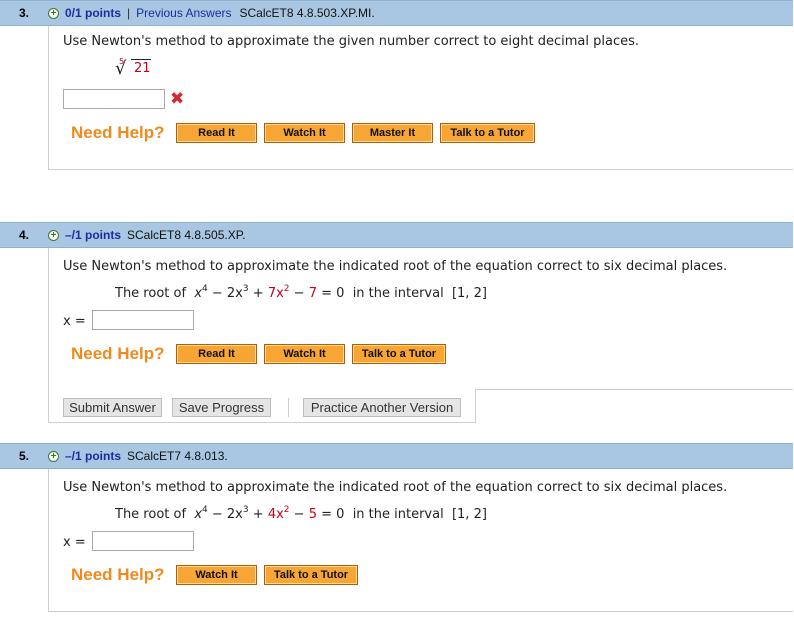 Image resolution: width=794 pixels, height=623 pixels. What do you see at coordinates (23, 456) in the screenshot?
I see `question-number: 5.` at bounding box center [23, 456].